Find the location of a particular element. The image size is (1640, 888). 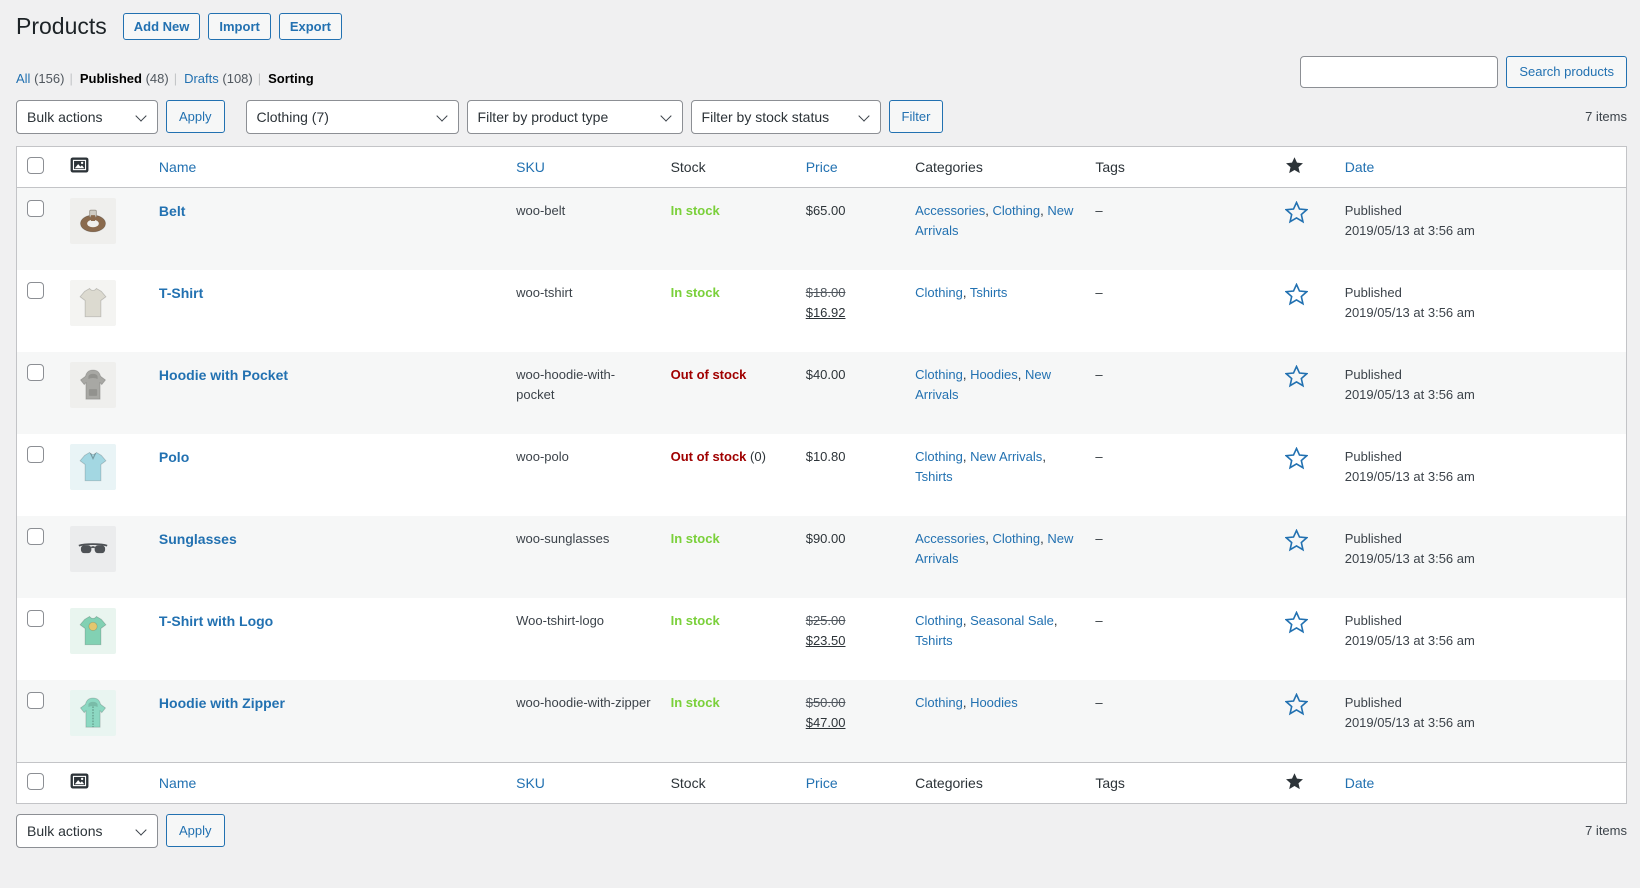

sunglasses-thumbnail is located at coordinates (93, 548).